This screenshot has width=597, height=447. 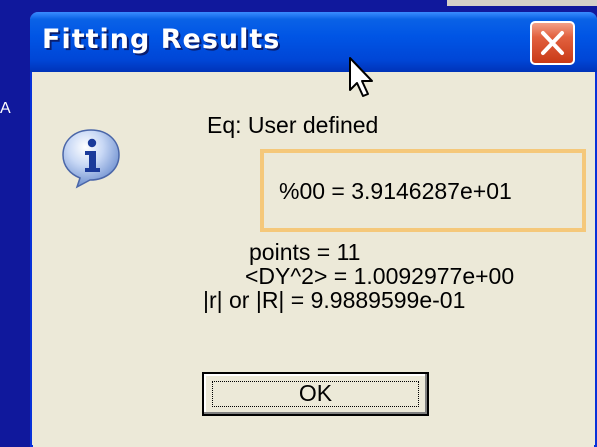 I want to click on close-button, so click(x=552, y=43).